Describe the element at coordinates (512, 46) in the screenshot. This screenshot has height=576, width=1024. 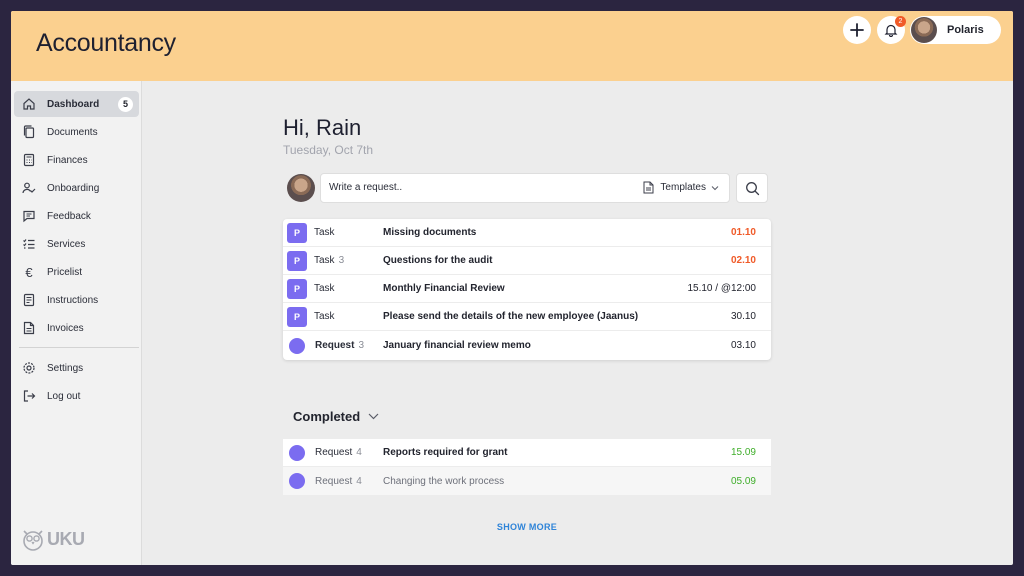
I see `top-header: Accountancy 2 Polaris` at that location.